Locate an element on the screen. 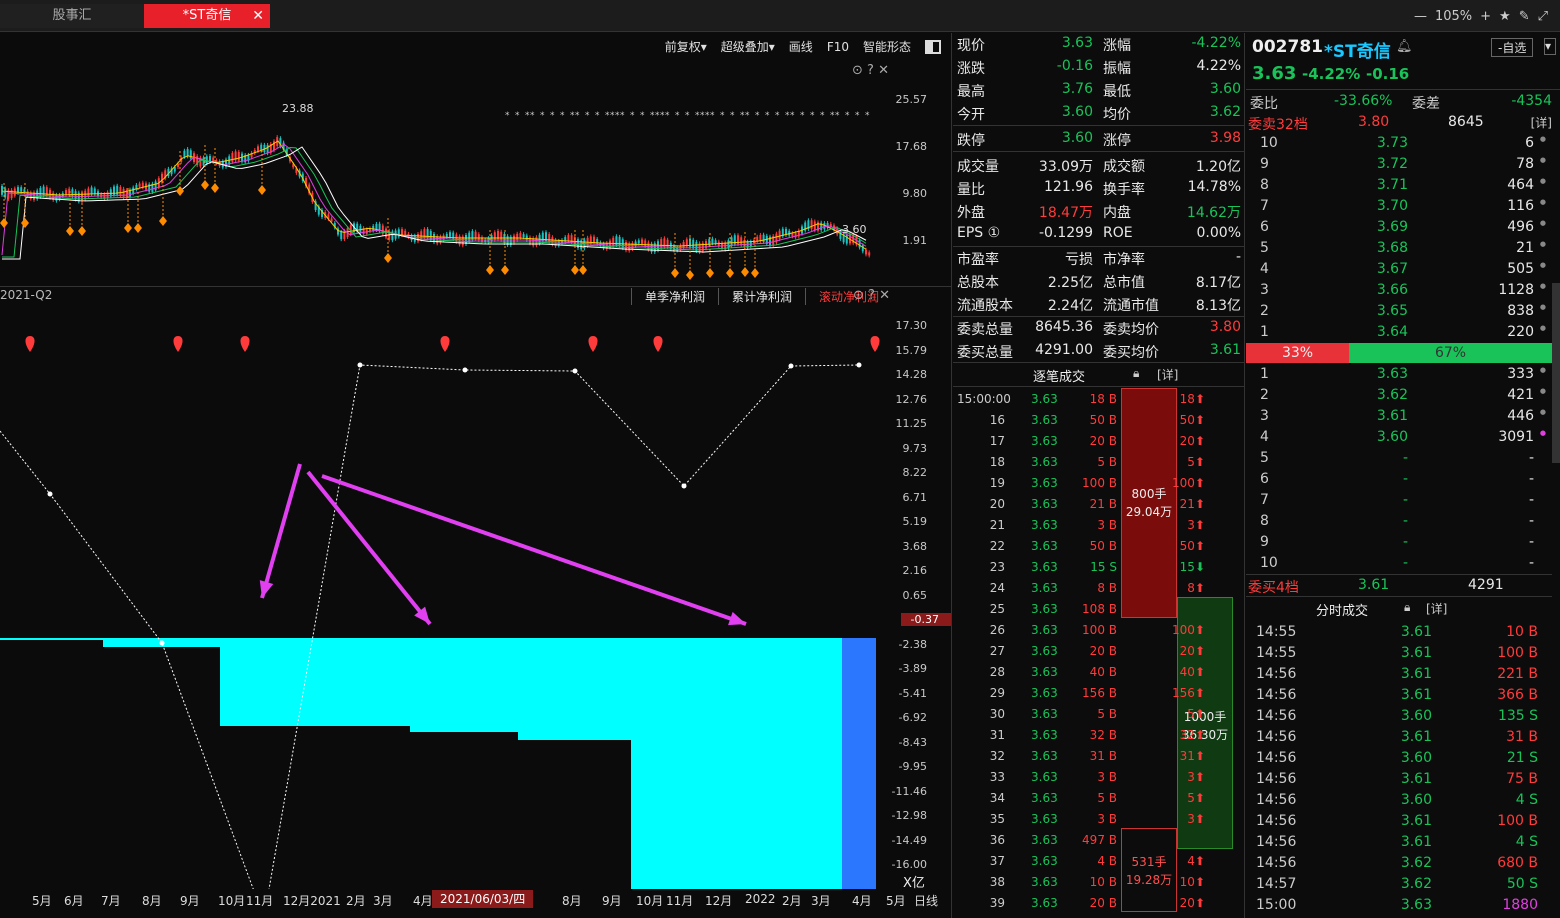  fenshi-row: 14:56 3.61 366 B is located at coordinates (1399, 695).